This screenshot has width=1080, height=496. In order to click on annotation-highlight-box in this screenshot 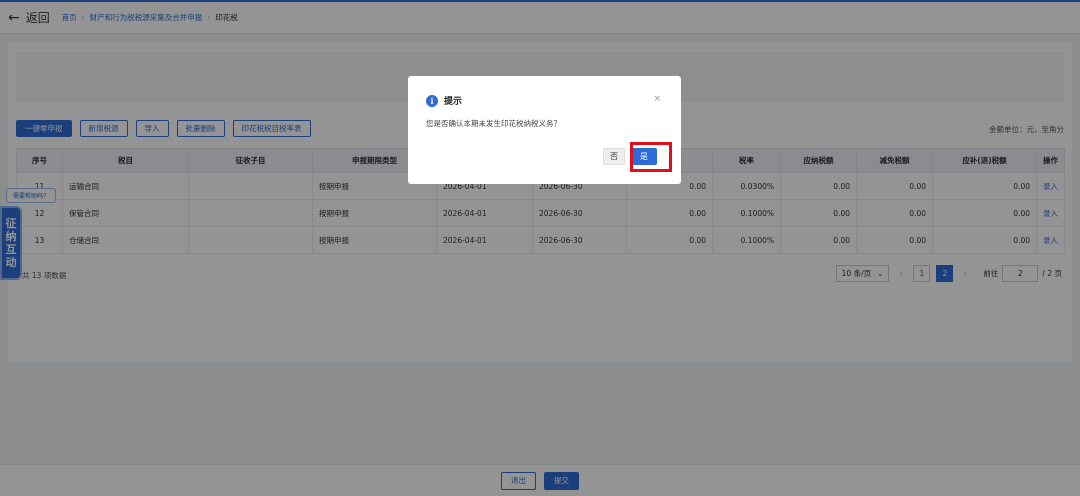, I will do `click(651, 157)`.